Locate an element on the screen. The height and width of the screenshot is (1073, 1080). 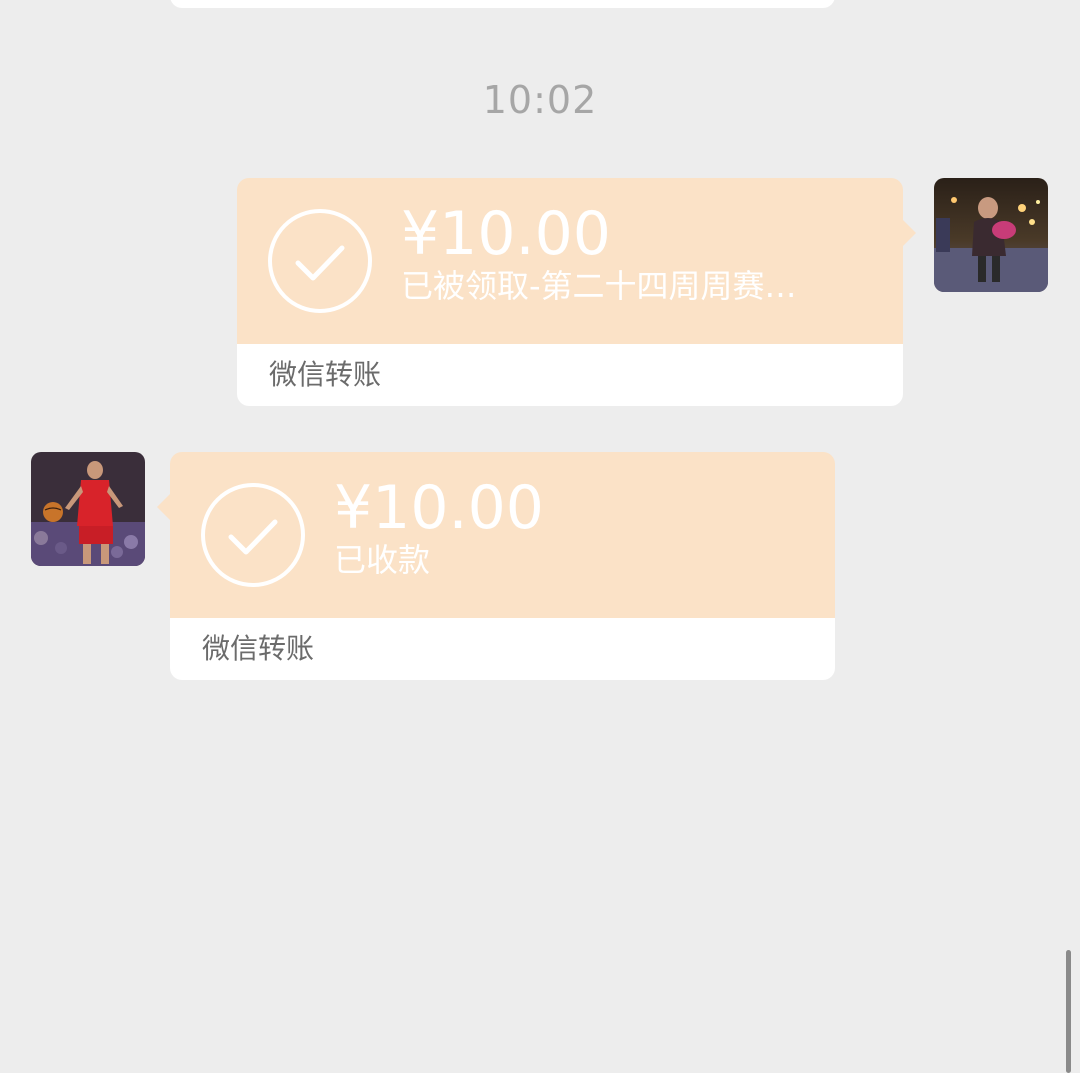
avatar-photo-night-street-icon is located at coordinates (991, 235).